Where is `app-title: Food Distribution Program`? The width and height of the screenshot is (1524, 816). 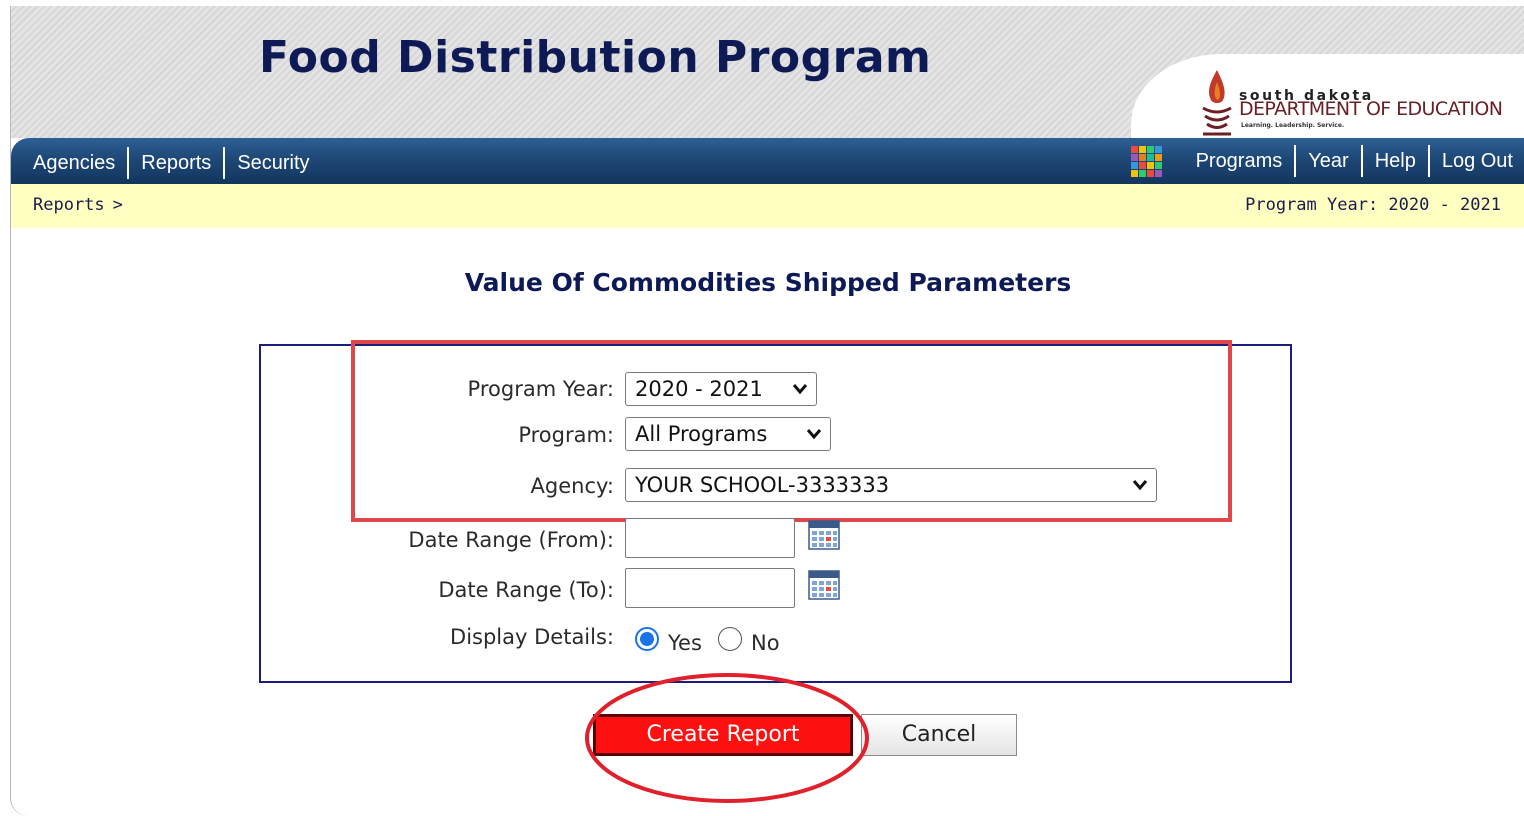
app-title: Food Distribution Program is located at coordinates (595, 57).